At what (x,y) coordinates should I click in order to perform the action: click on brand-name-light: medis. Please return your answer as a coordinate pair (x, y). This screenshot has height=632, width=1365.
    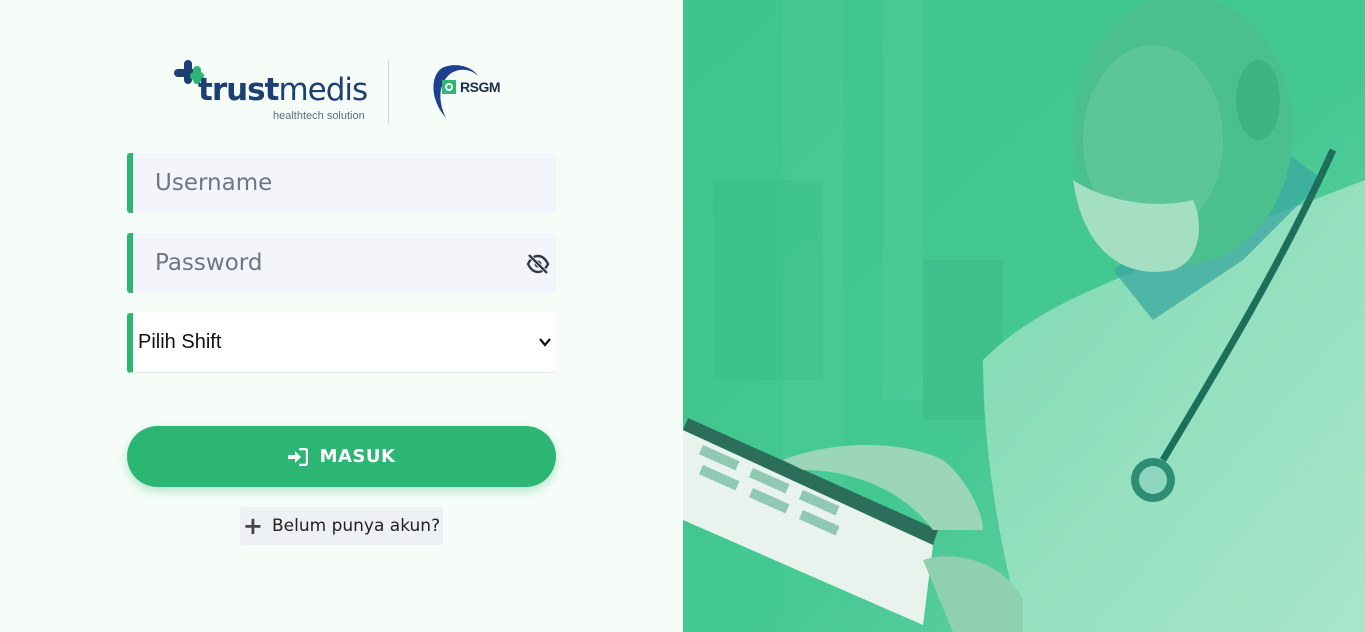
    Looking at the image, I should click on (323, 90).